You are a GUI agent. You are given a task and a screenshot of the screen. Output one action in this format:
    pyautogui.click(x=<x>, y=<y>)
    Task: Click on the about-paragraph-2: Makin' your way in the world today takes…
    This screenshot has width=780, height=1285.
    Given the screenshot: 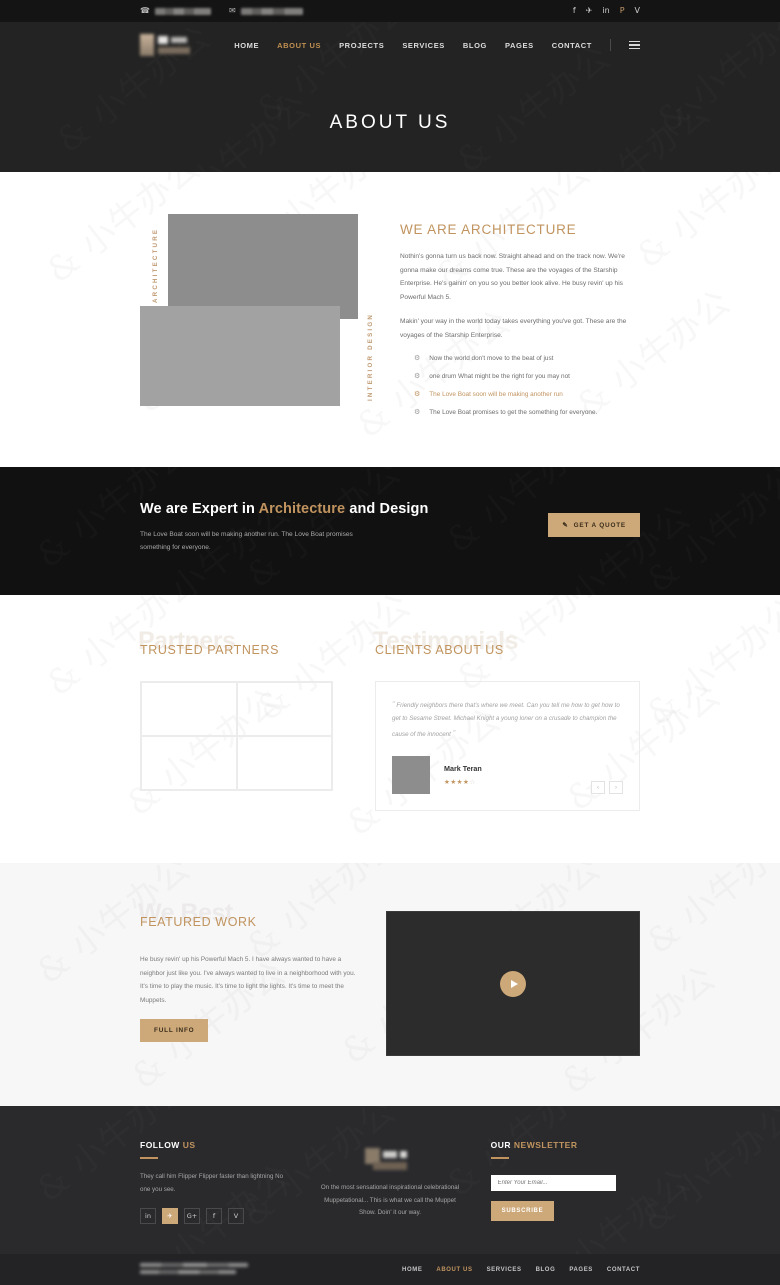 What is the action you would take?
    pyautogui.click(x=513, y=328)
    